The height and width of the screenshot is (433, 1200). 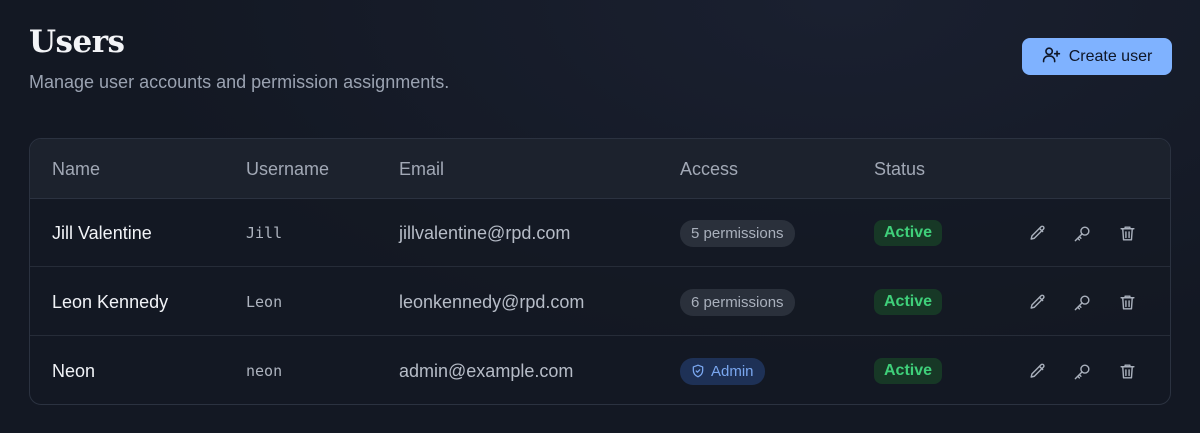 What do you see at coordinates (486, 370) in the screenshot?
I see `user-email: admin@example.com` at bounding box center [486, 370].